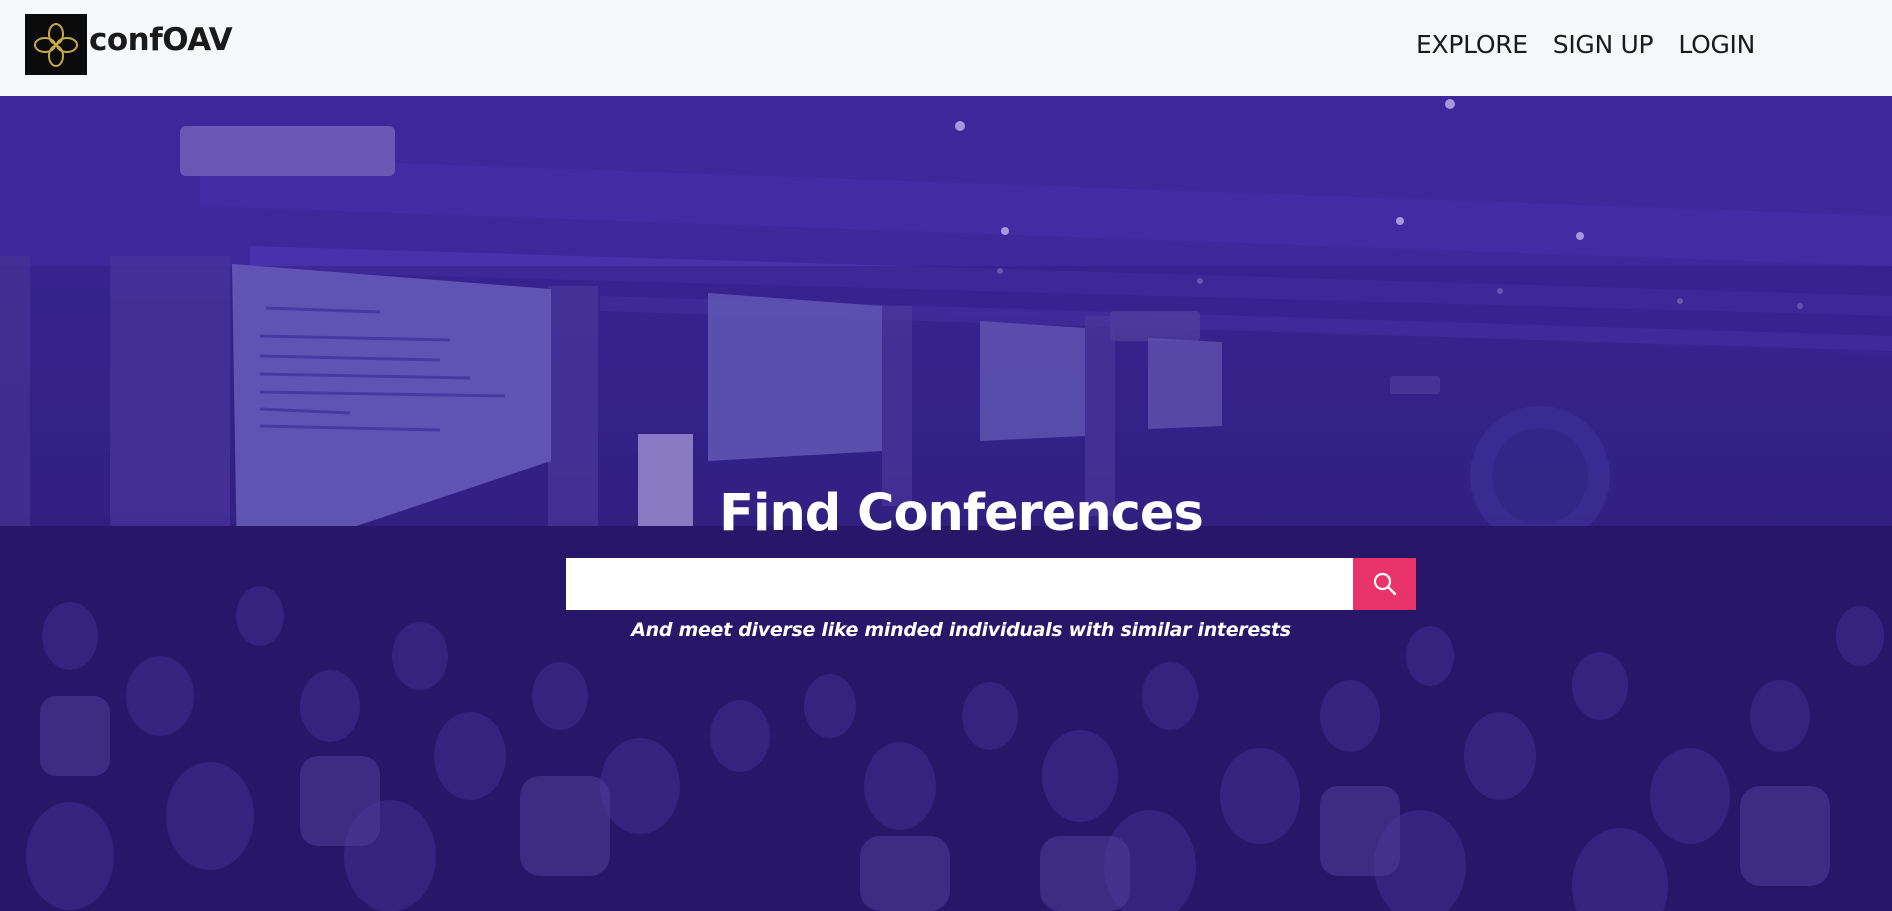 This screenshot has height=911, width=1892. I want to click on brand-logo, so click(56, 44).